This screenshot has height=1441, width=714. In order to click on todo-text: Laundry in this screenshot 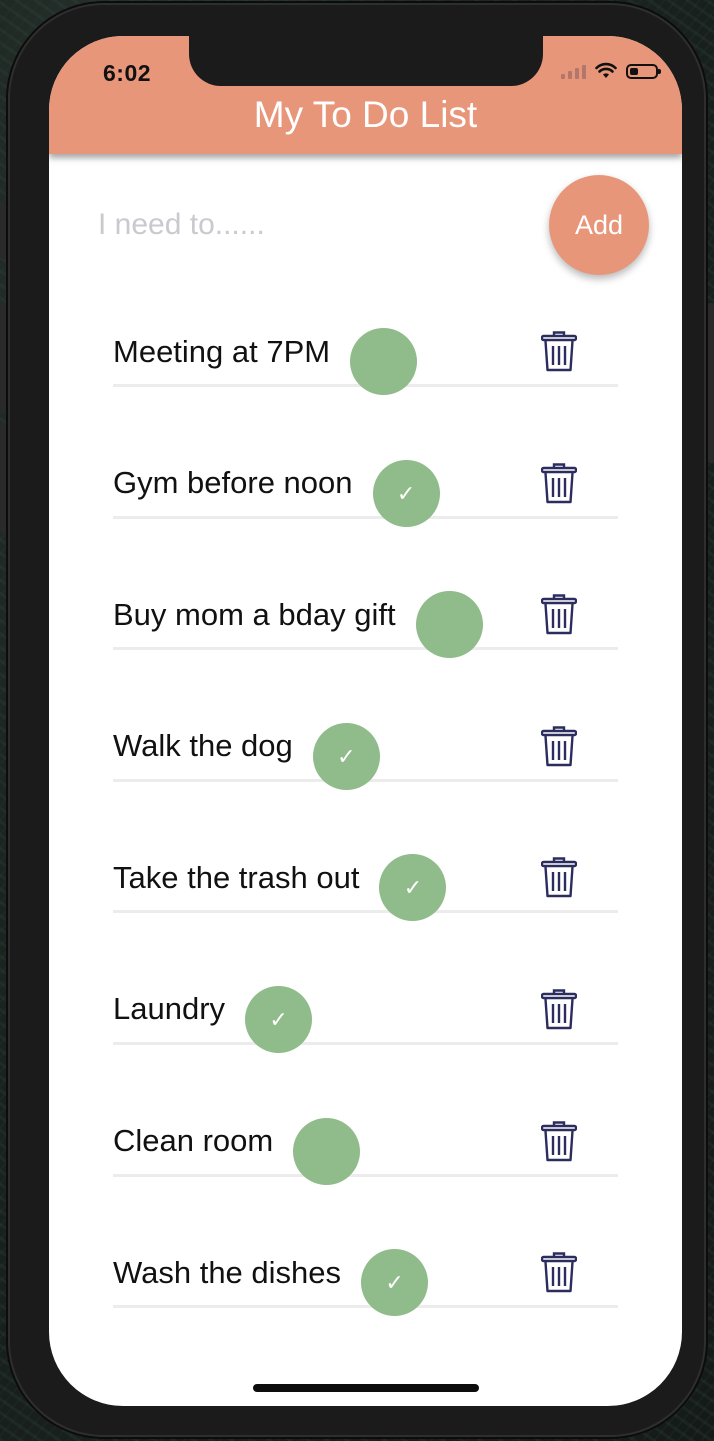, I will do `click(169, 1009)`.